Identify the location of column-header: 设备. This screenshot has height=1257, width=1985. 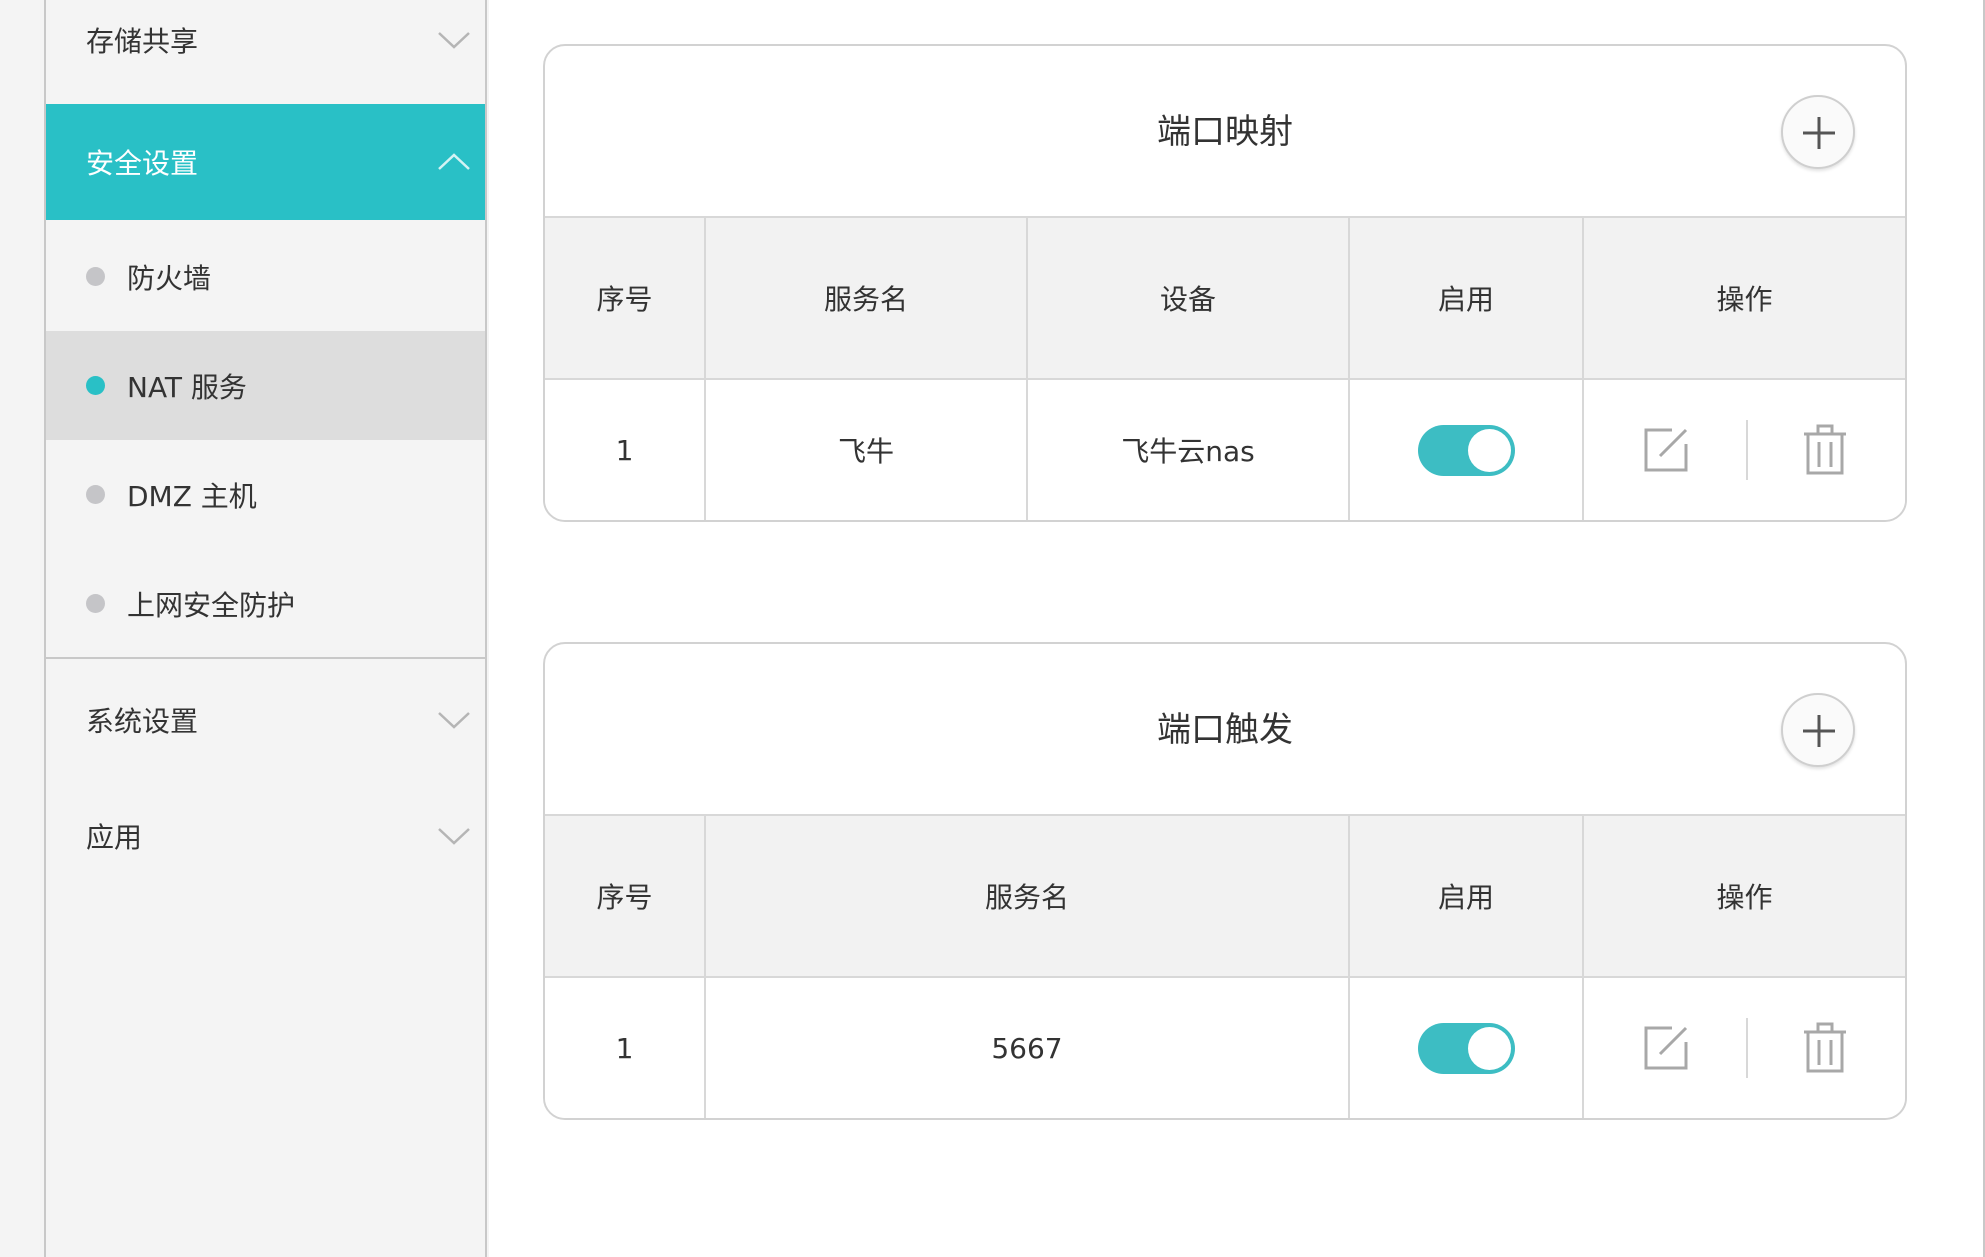
(1189, 298).